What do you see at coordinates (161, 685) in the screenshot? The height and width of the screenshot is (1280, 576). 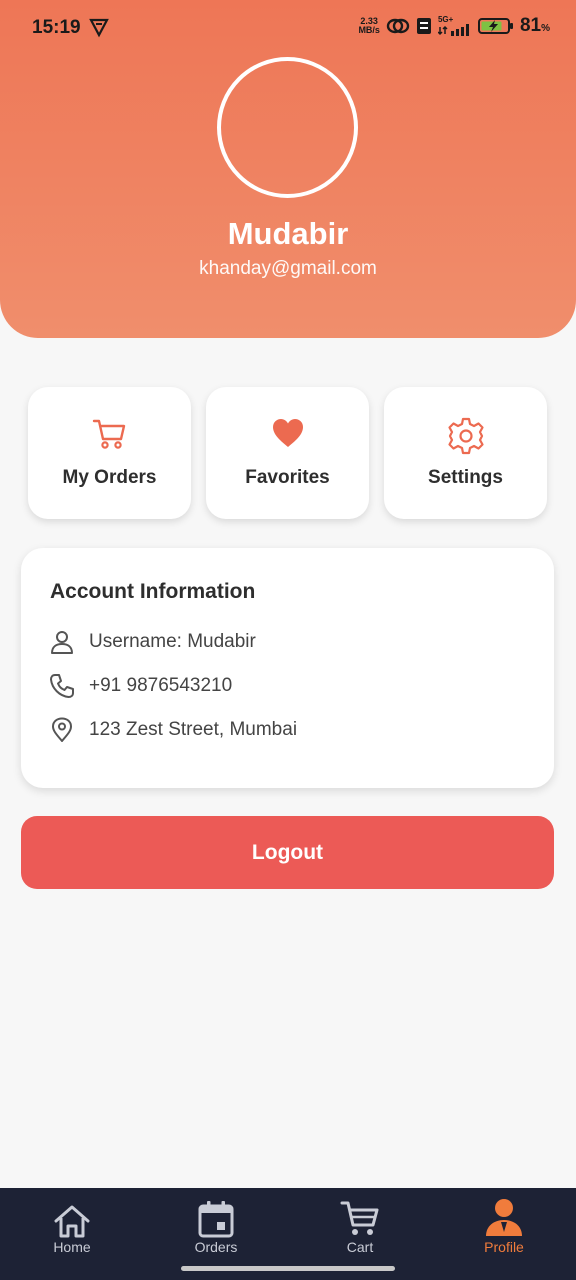 I see `phone-text: +91 9876543210` at bounding box center [161, 685].